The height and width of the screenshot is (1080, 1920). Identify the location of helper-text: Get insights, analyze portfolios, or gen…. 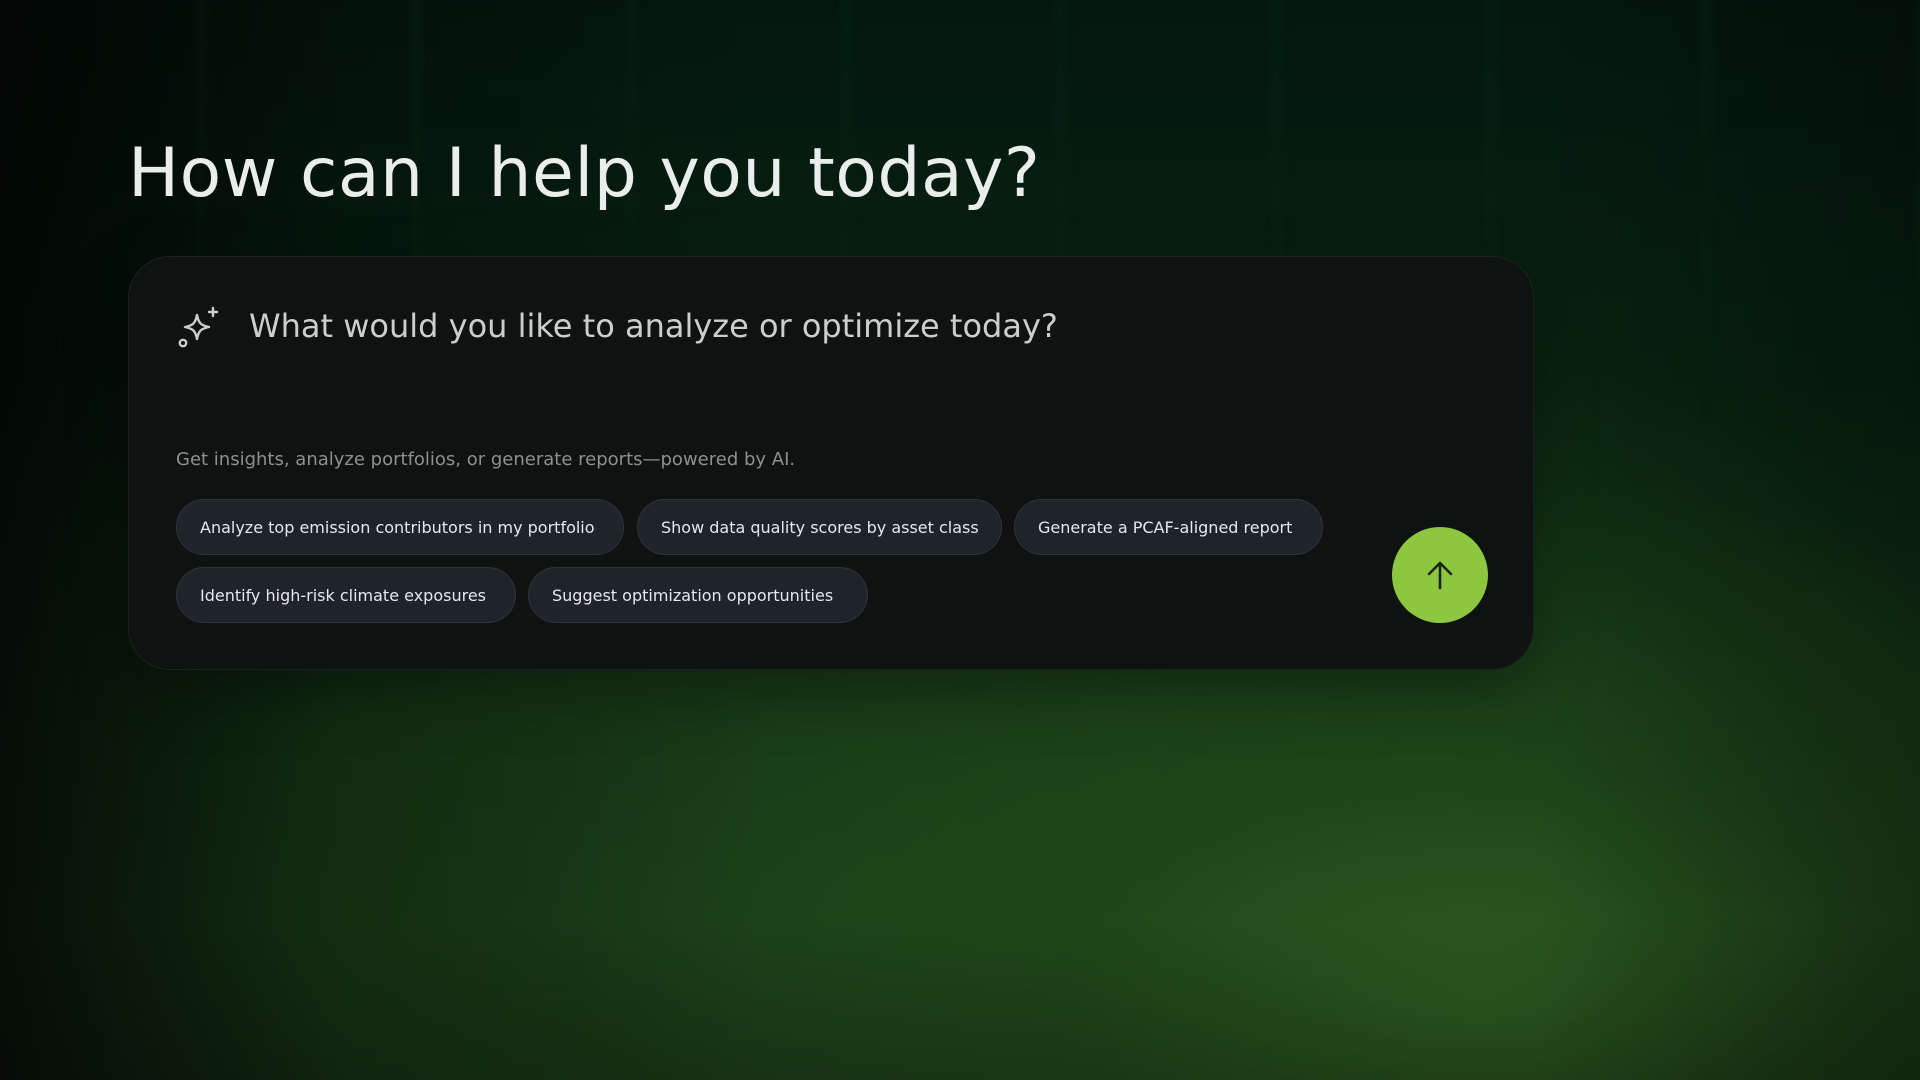
(486, 459).